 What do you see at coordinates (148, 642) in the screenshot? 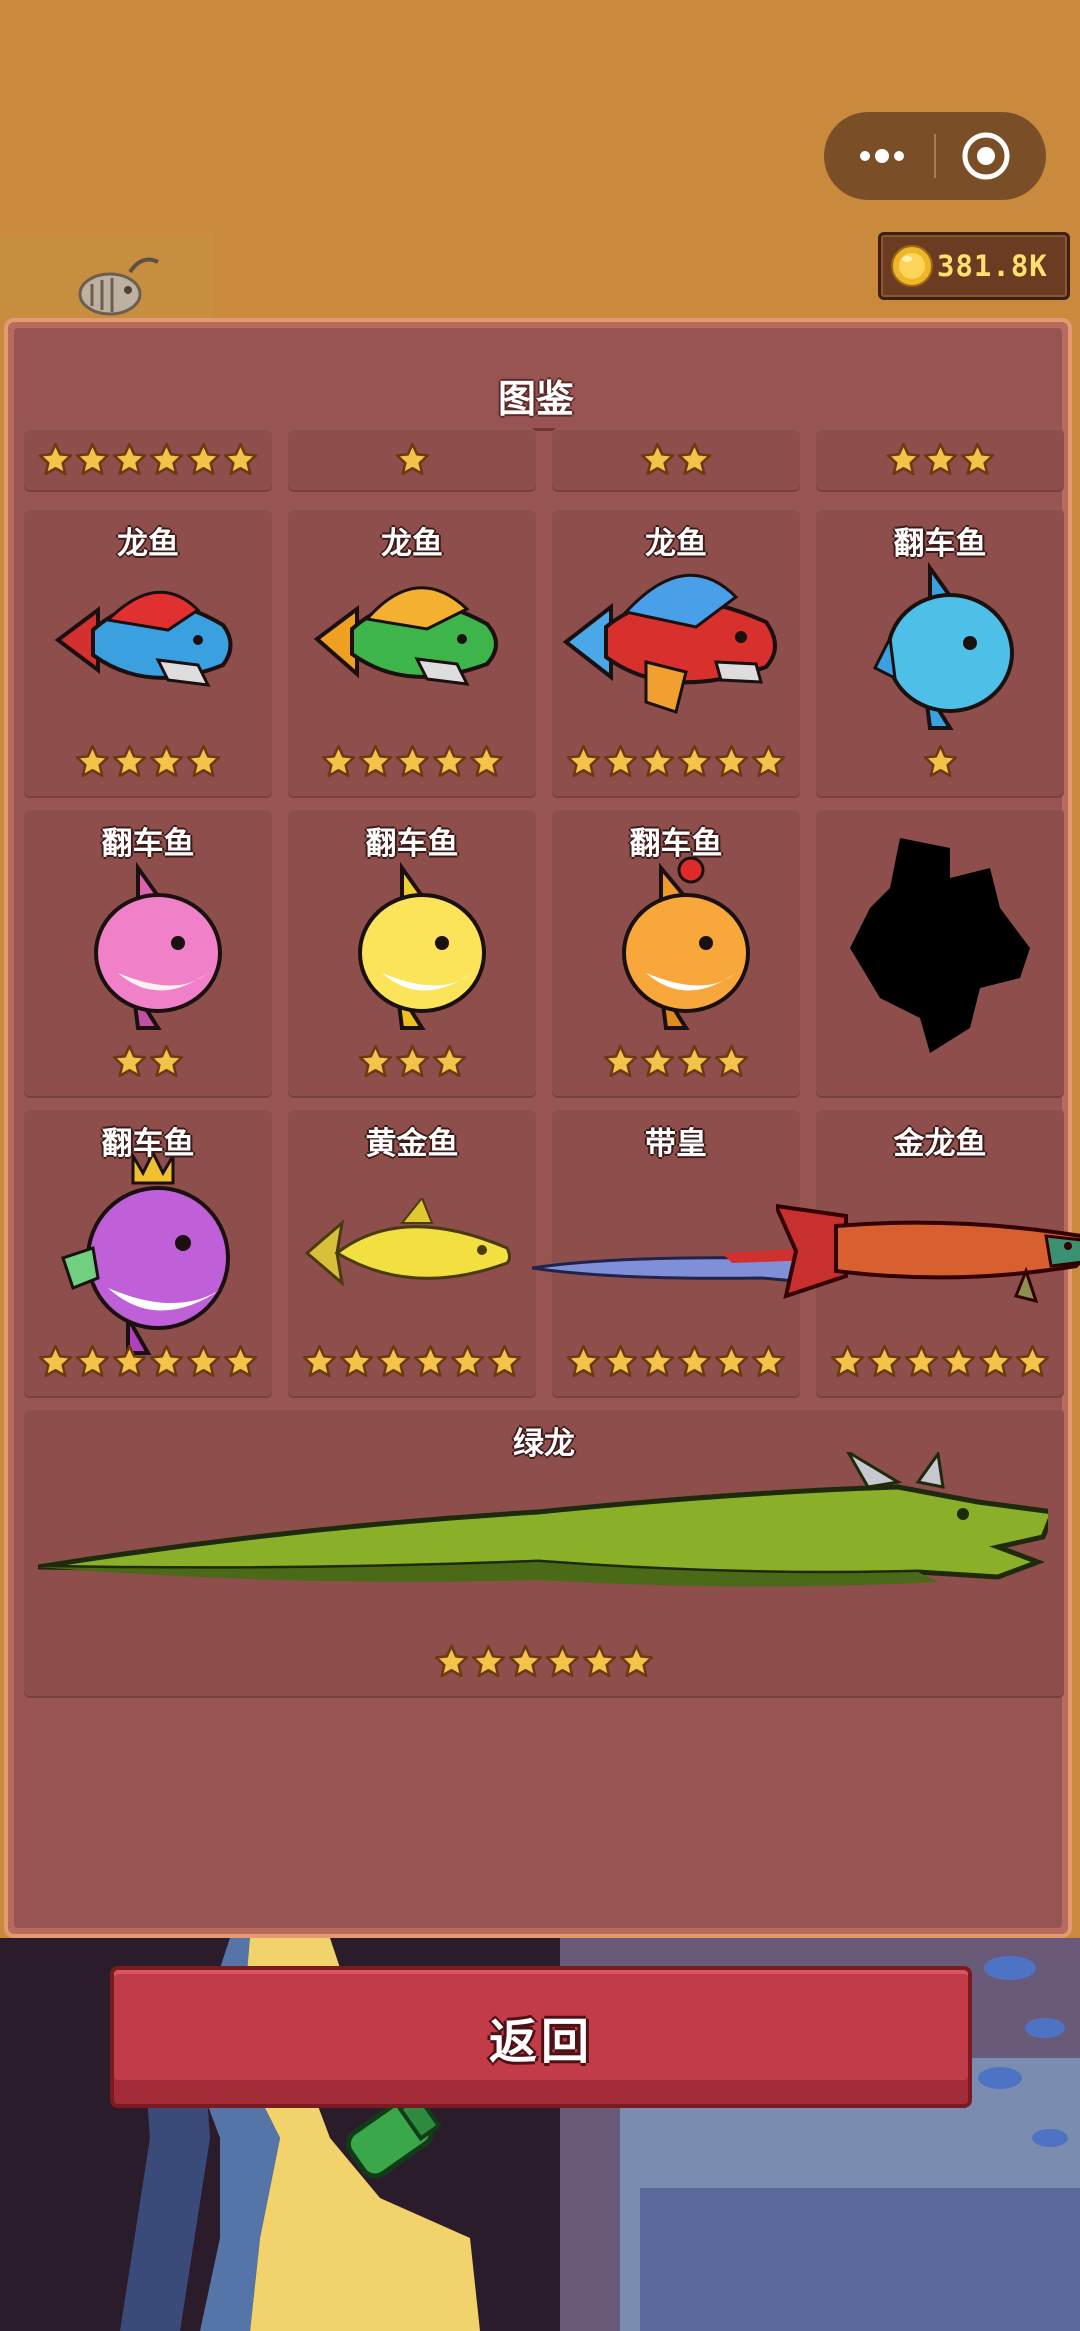
I see `dragon-fish-red-blue-image` at bounding box center [148, 642].